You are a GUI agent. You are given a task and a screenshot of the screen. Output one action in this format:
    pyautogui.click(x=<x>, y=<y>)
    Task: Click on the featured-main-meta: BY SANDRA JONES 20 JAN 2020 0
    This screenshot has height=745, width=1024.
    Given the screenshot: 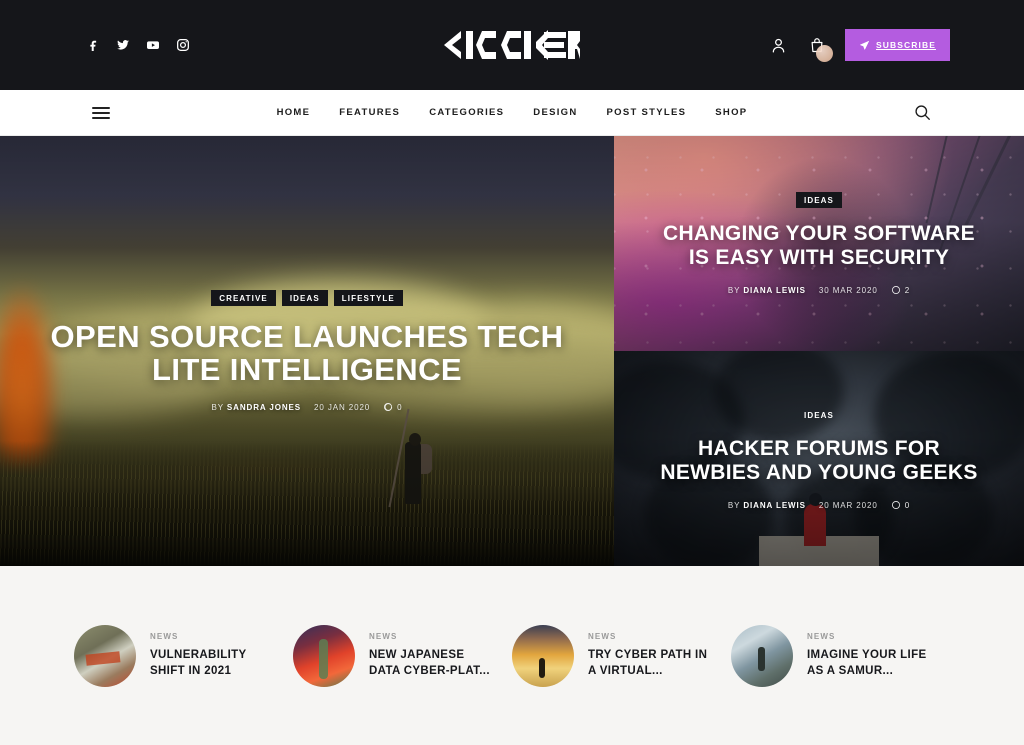 What is the action you would take?
    pyautogui.click(x=306, y=407)
    